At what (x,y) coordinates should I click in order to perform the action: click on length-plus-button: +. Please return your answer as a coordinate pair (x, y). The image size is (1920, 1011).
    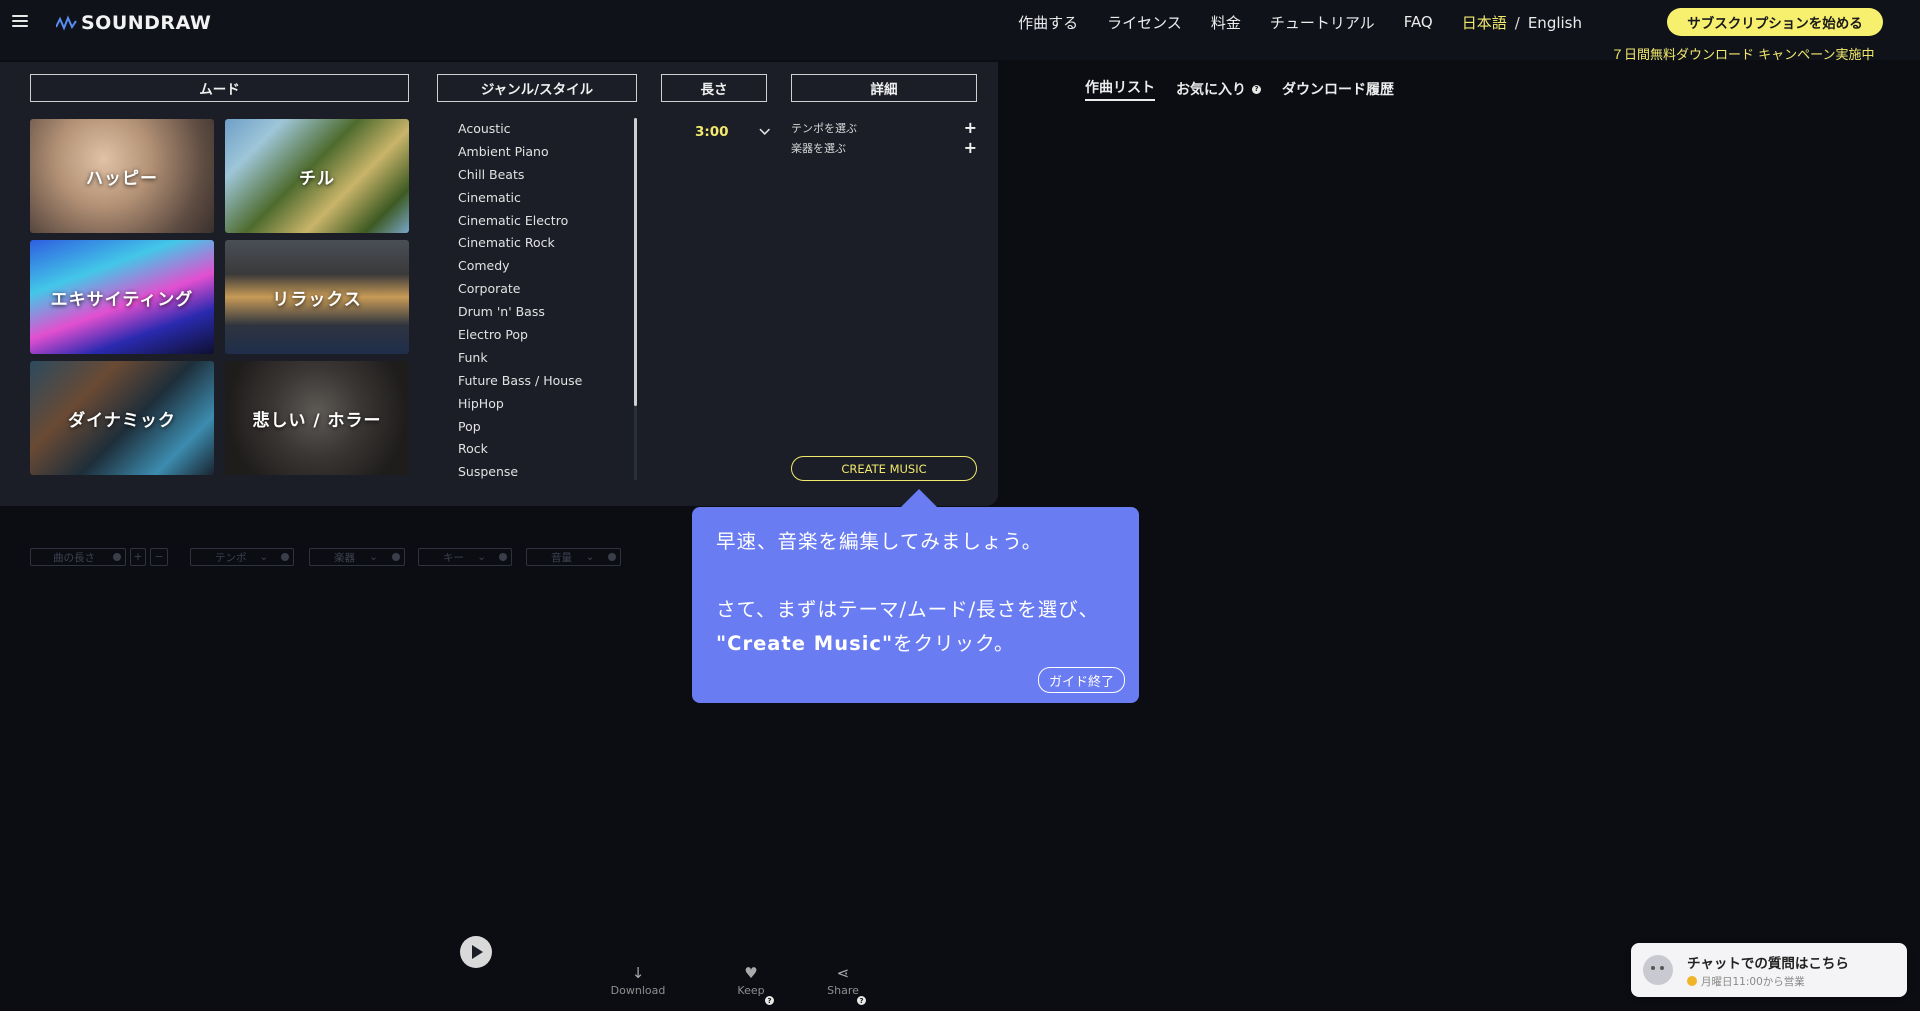
    Looking at the image, I should click on (138, 557).